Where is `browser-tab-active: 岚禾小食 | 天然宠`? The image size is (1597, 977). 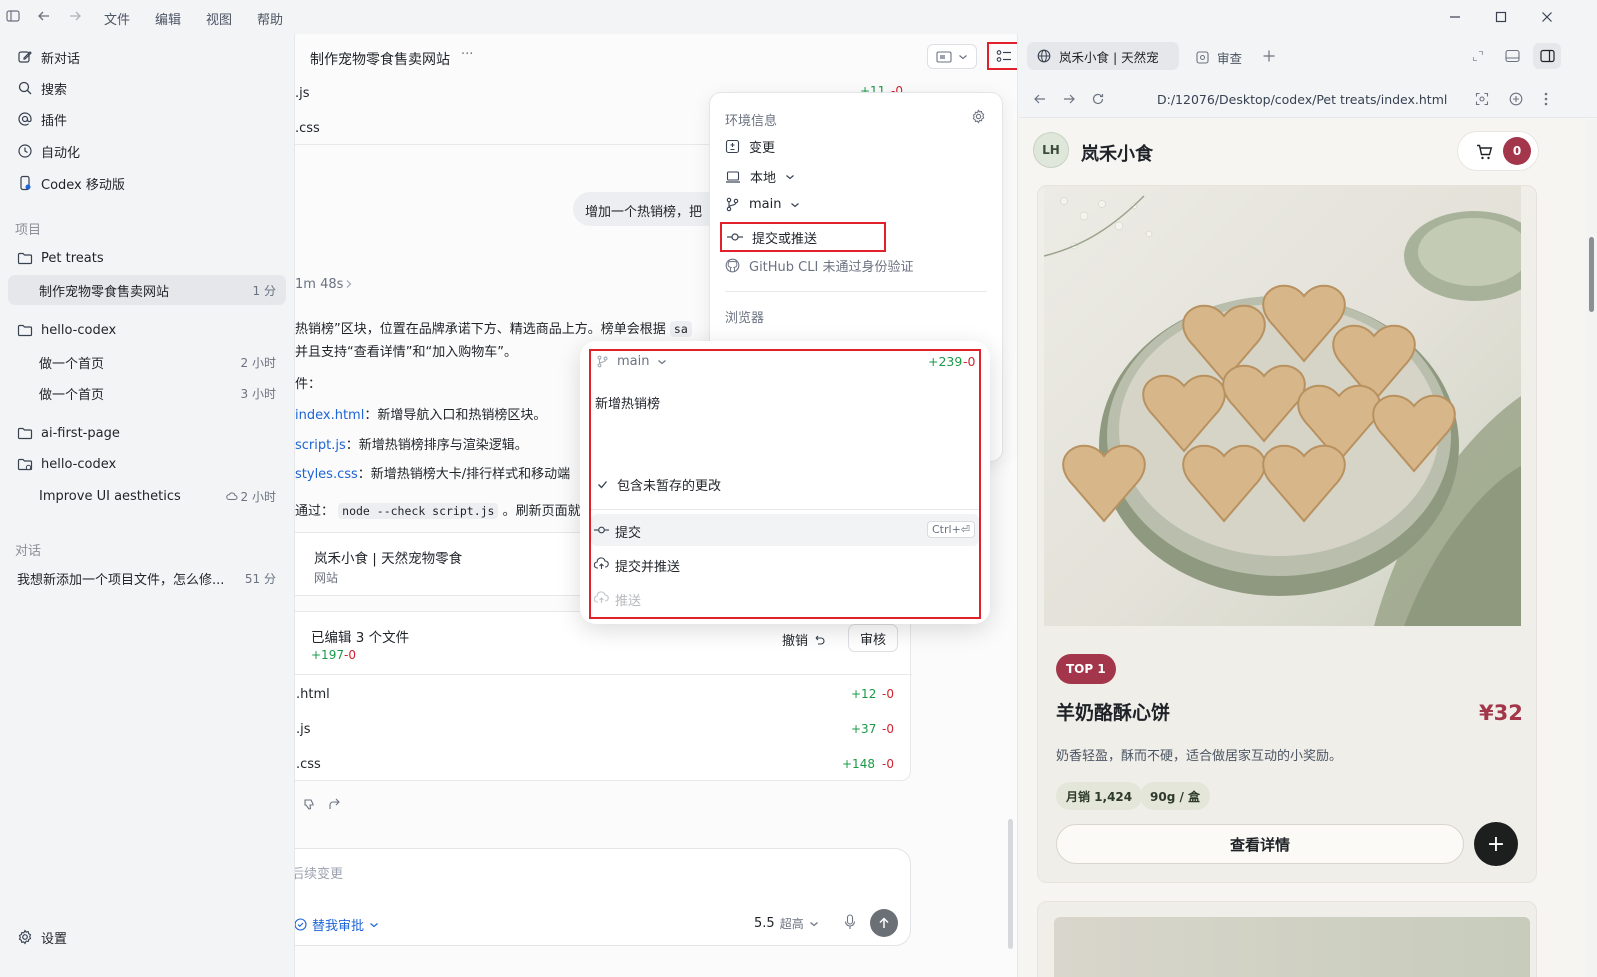
browser-tab-active: 岚禾小食 | 天然宠 is located at coordinates (1103, 56).